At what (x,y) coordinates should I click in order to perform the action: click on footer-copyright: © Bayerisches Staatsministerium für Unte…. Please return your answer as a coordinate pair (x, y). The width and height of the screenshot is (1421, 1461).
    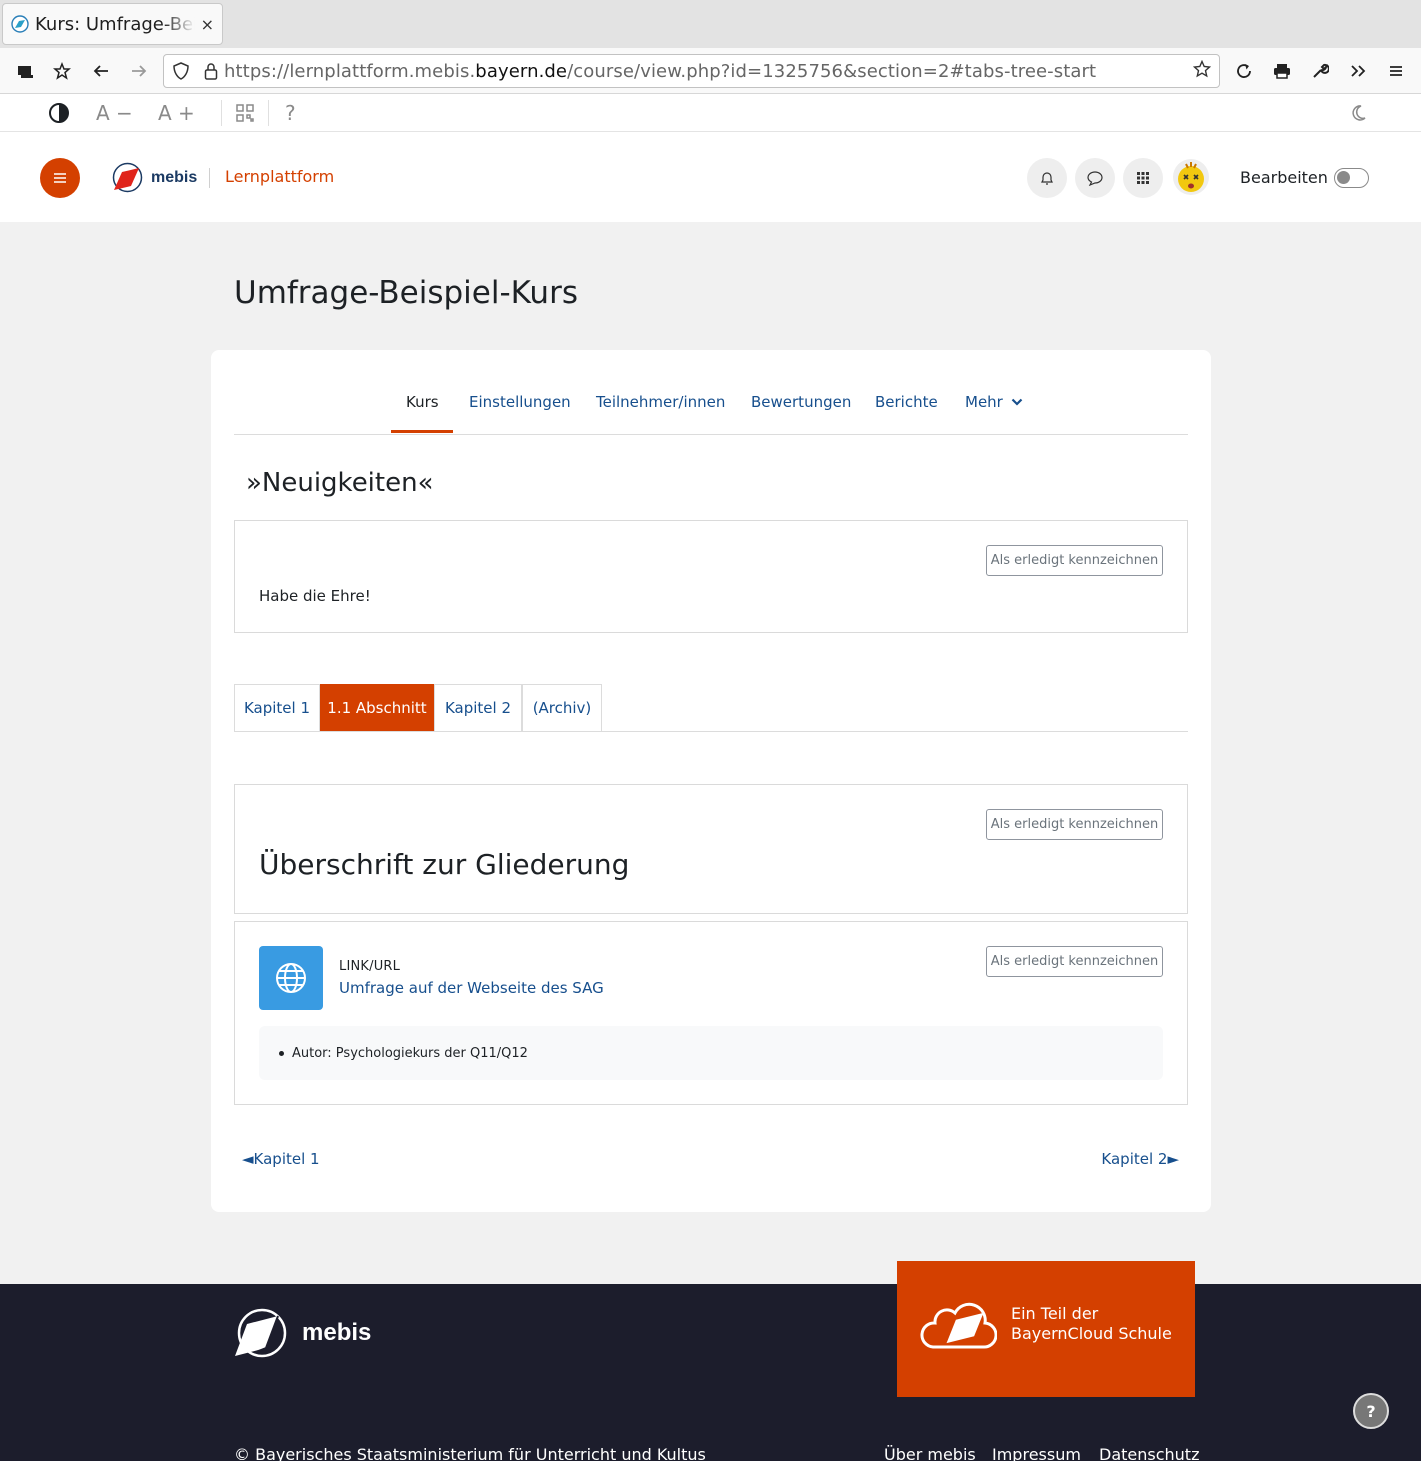
    Looking at the image, I should click on (470, 1453).